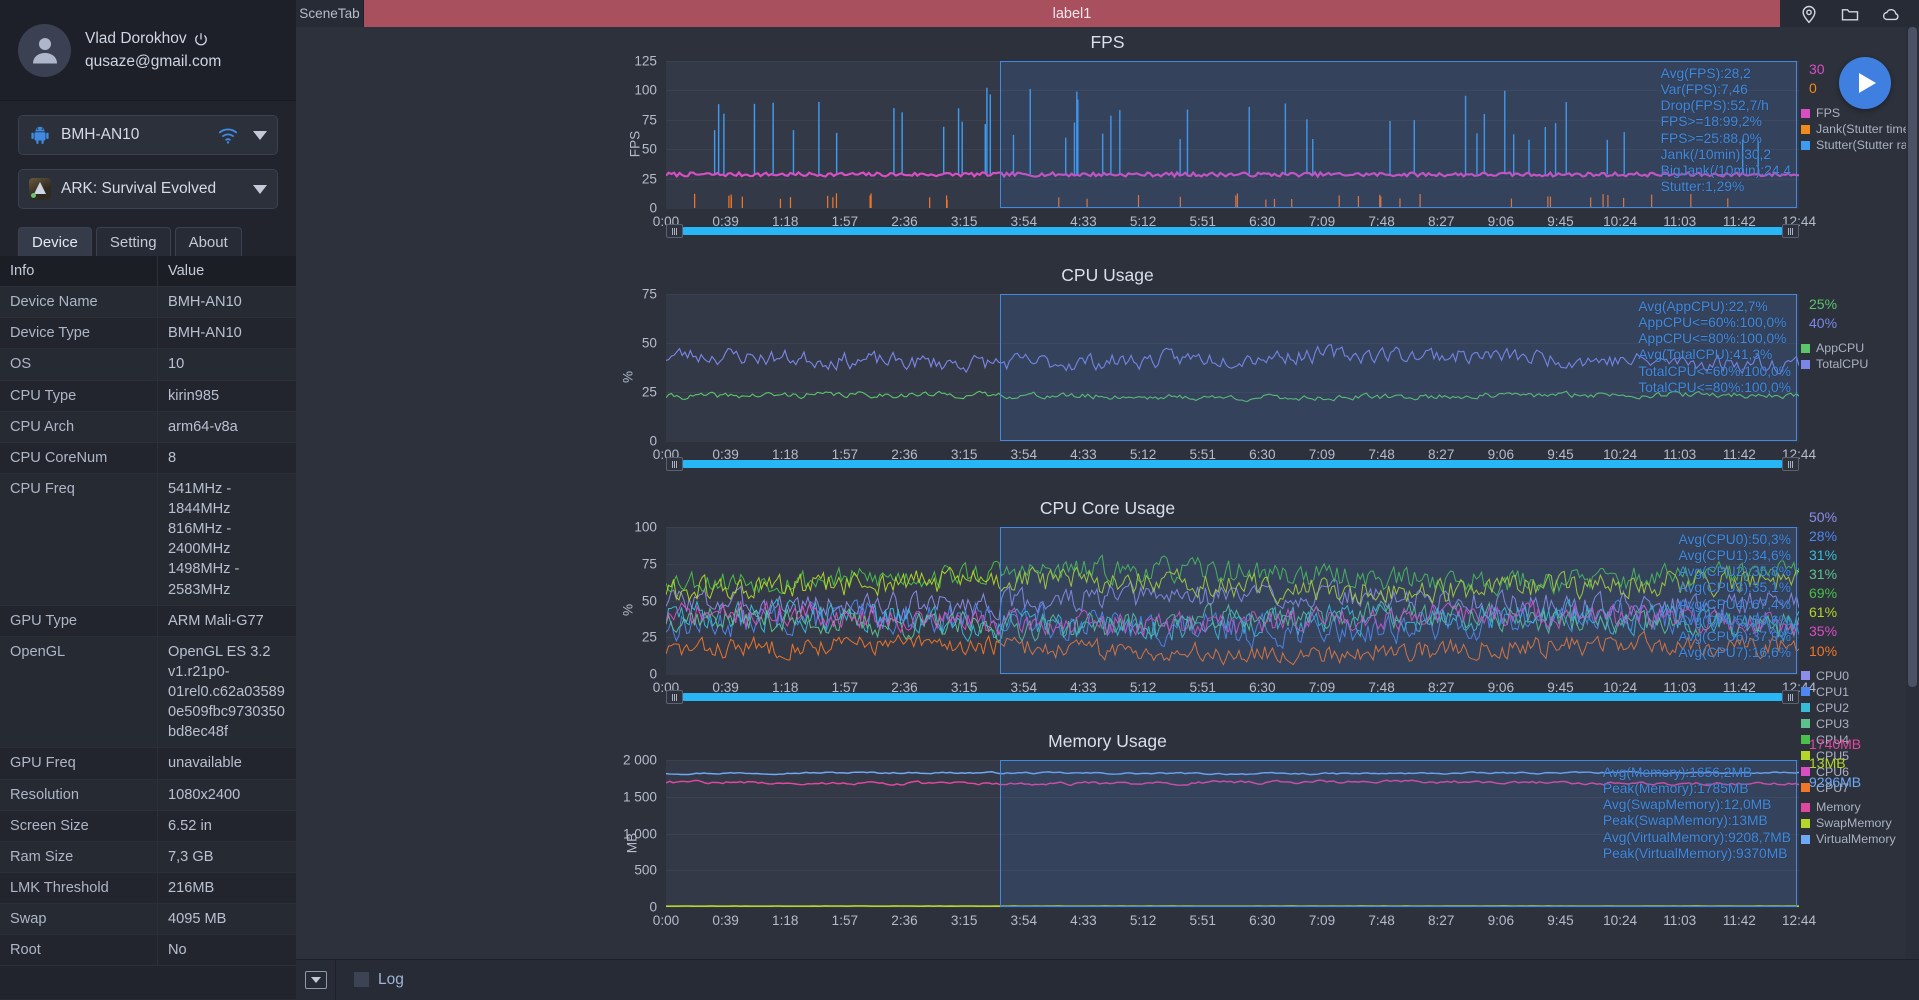  Describe the element at coordinates (1697, 805) in the screenshot. I see `annotation-line: Avg(SwapMemory):12,0MB` at that location.